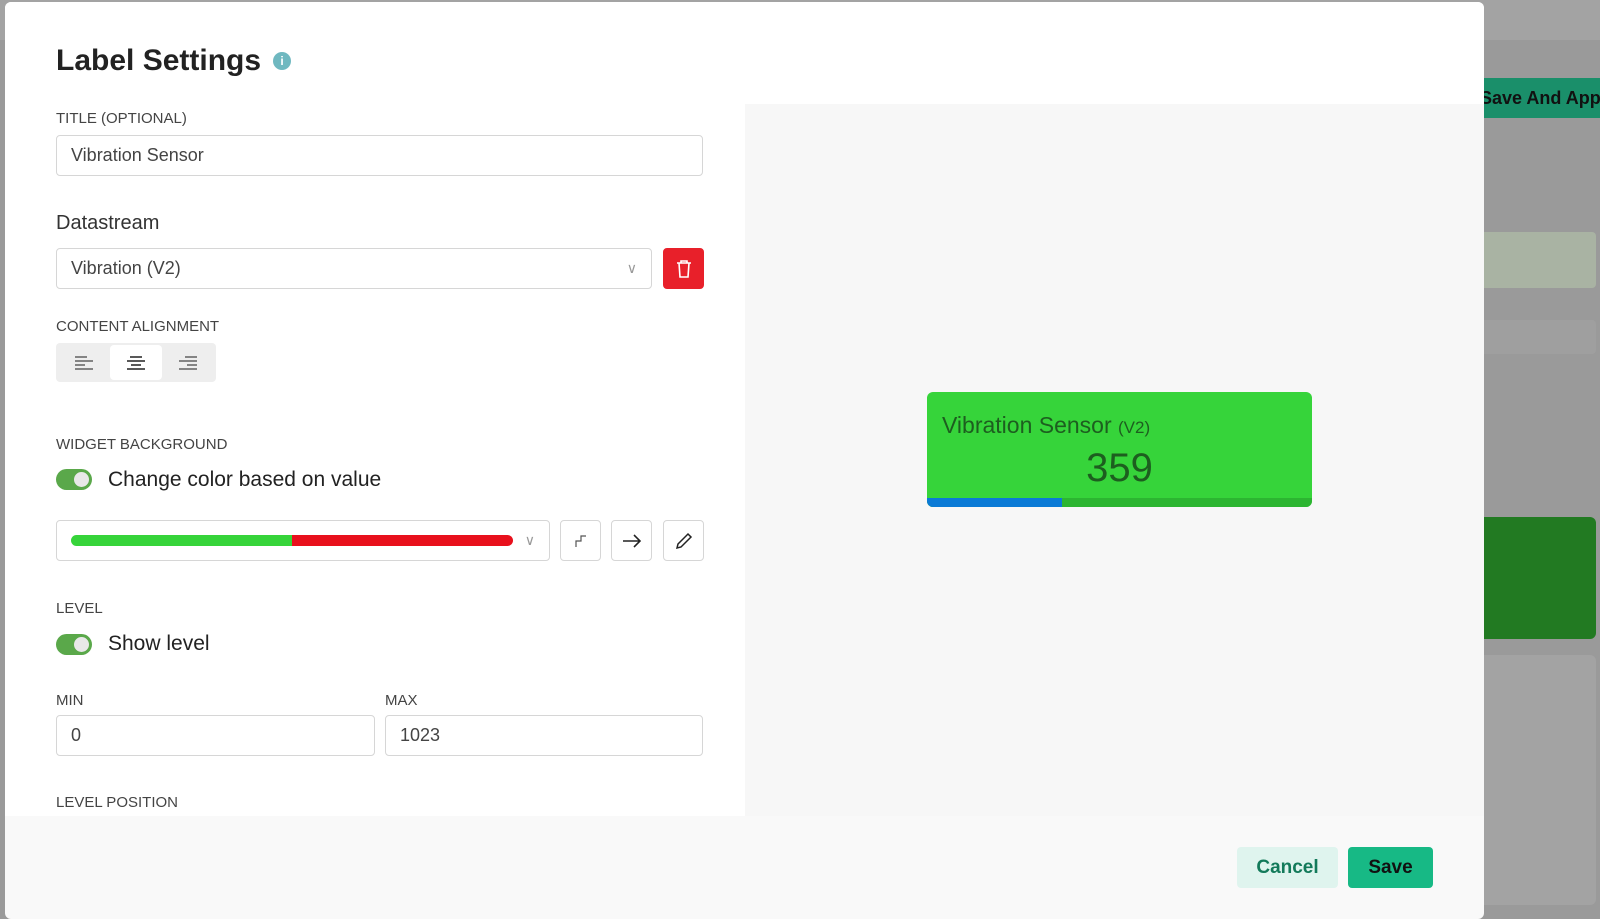  I want to click on align-left-icon, so click(84, 362).